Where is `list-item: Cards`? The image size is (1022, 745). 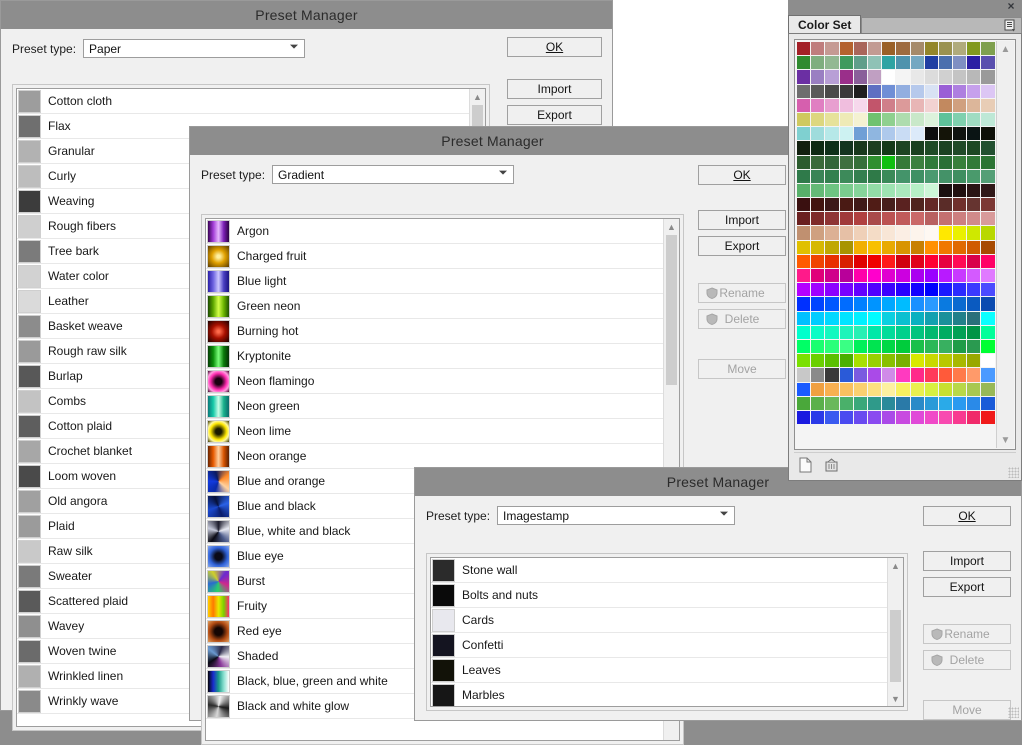
list-item: Cards is located at coordinates (659, 620).